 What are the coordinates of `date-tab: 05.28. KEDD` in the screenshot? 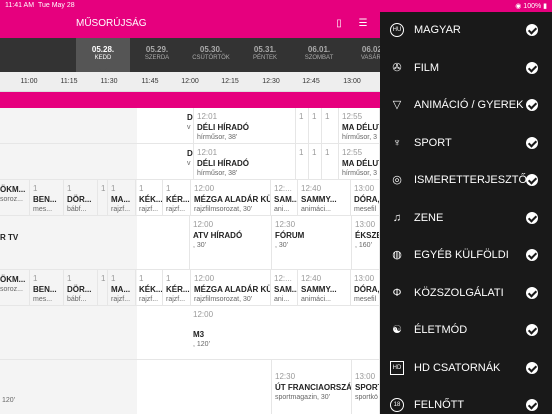 It's located at (103, 55).